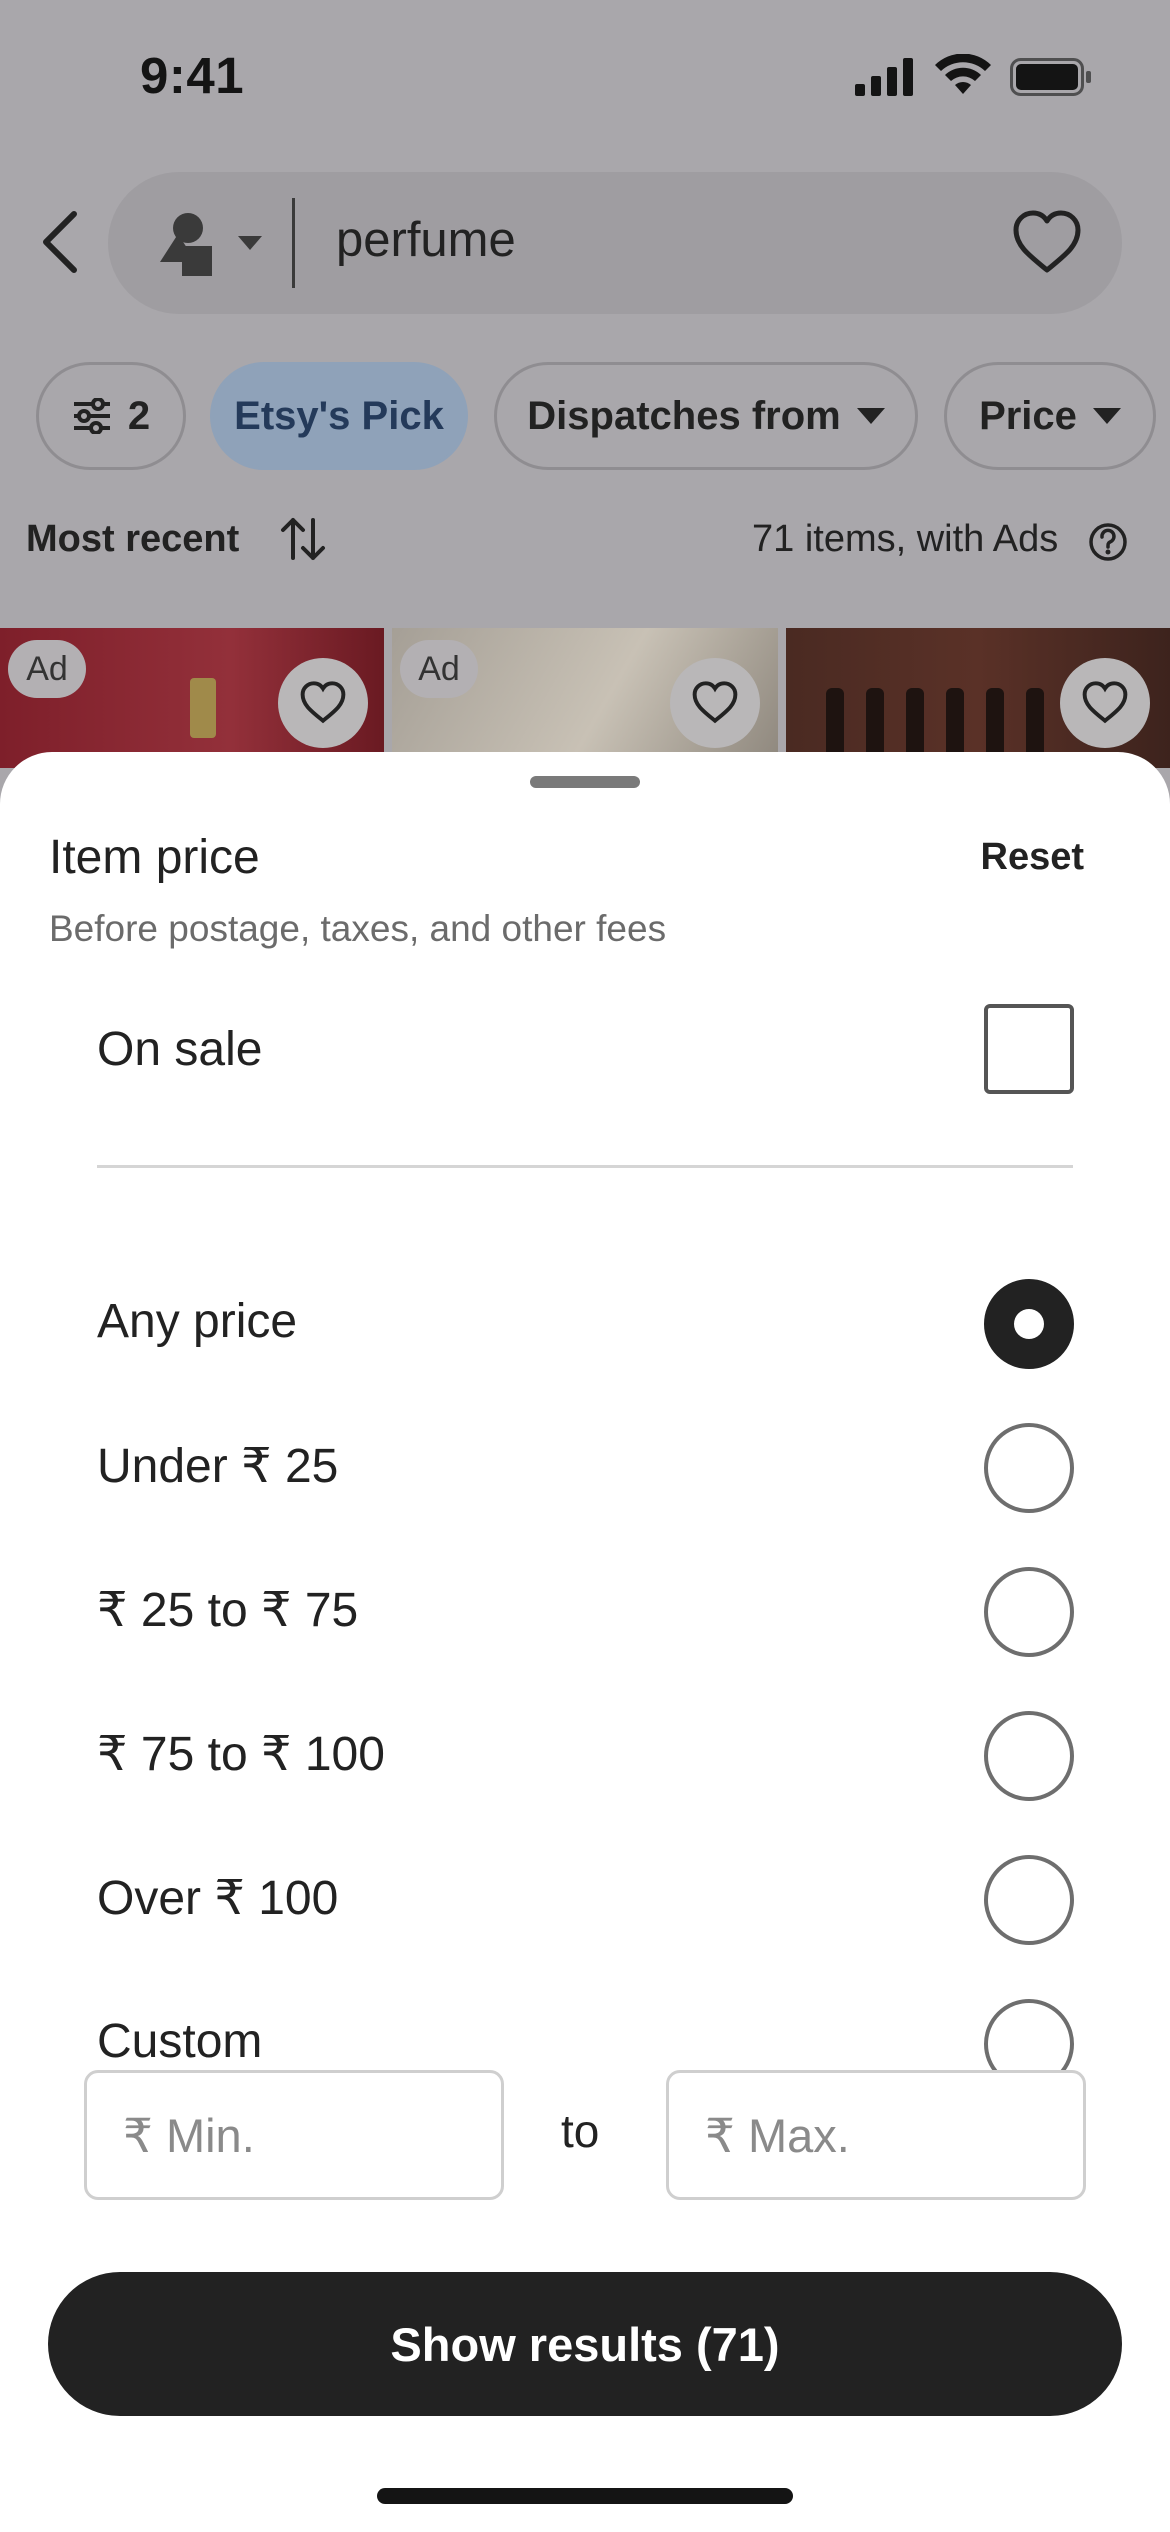  I want to click on option-label: Over ₹ 100, so click(218, 1898).